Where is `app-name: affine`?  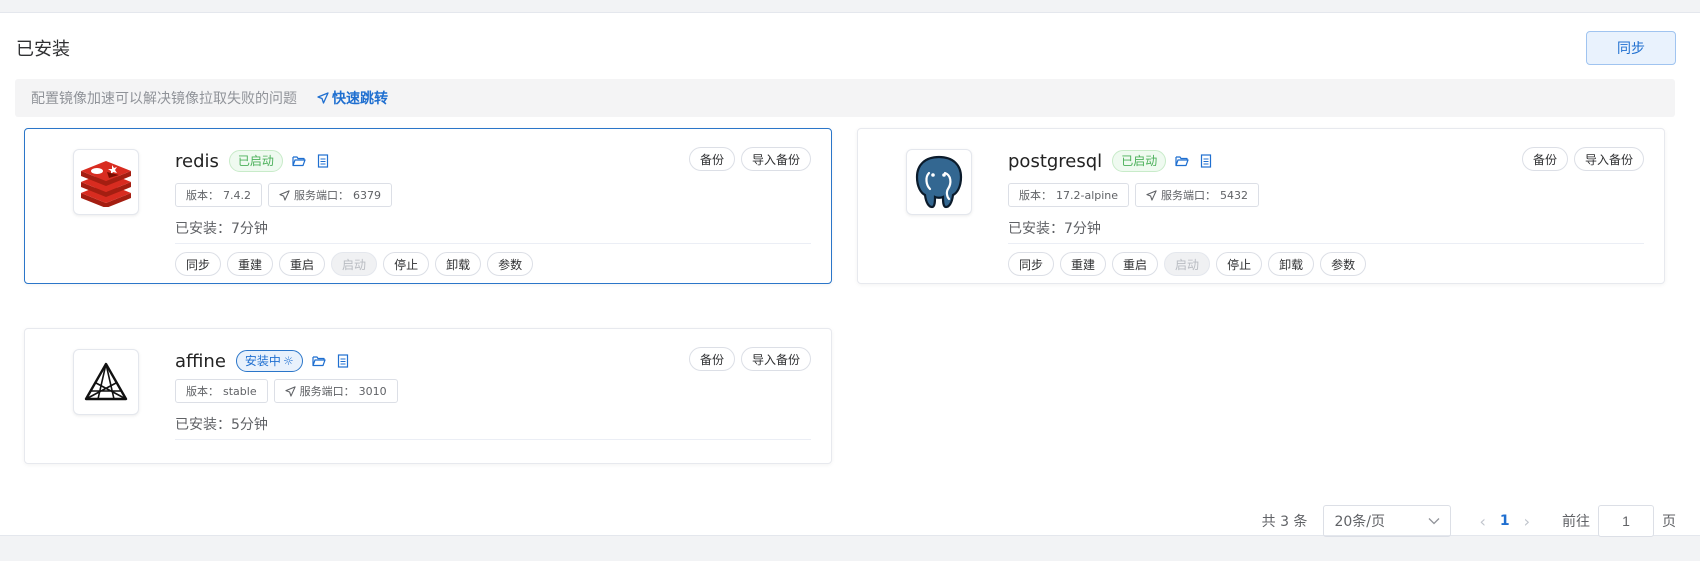 app-name: affine is located at coordinates (200, 361).